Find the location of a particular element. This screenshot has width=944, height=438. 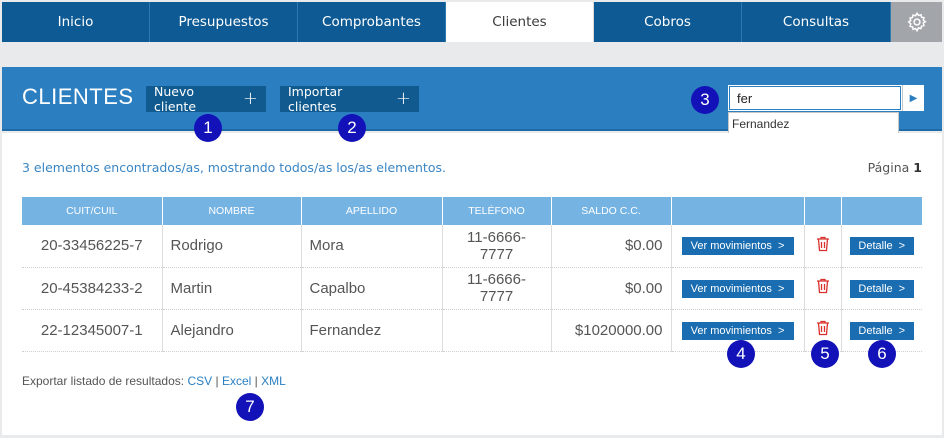

cell-cuit: 20-45384233-2 is located at coordinates (92, 288).